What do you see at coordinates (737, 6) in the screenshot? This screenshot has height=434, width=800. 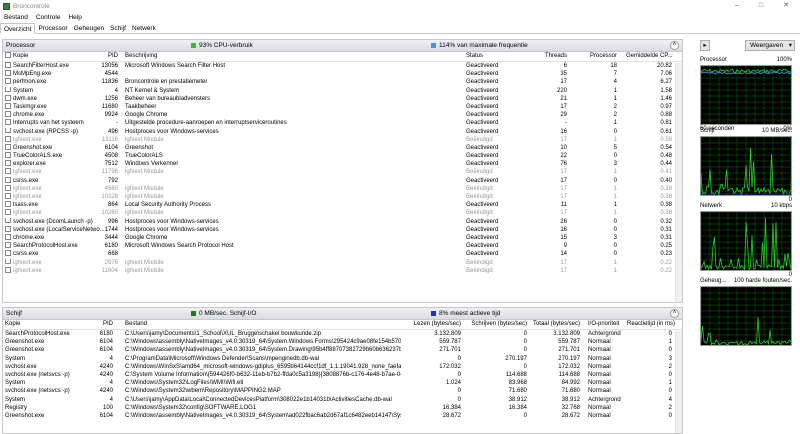 I see `minimize-button: –` at bounding box center [737, 6].